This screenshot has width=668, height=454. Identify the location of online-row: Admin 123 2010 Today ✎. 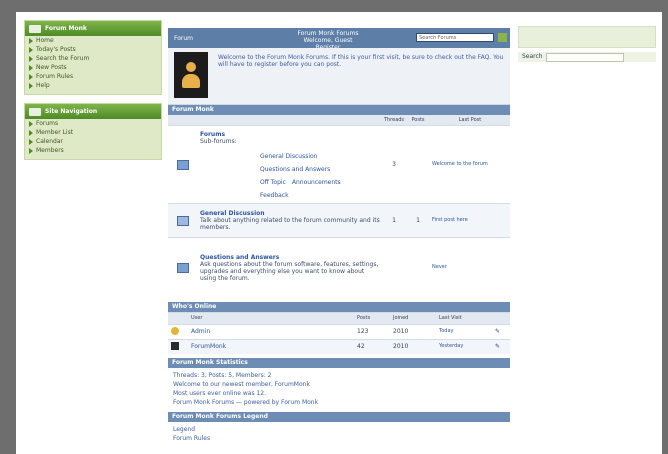
(339, 331).